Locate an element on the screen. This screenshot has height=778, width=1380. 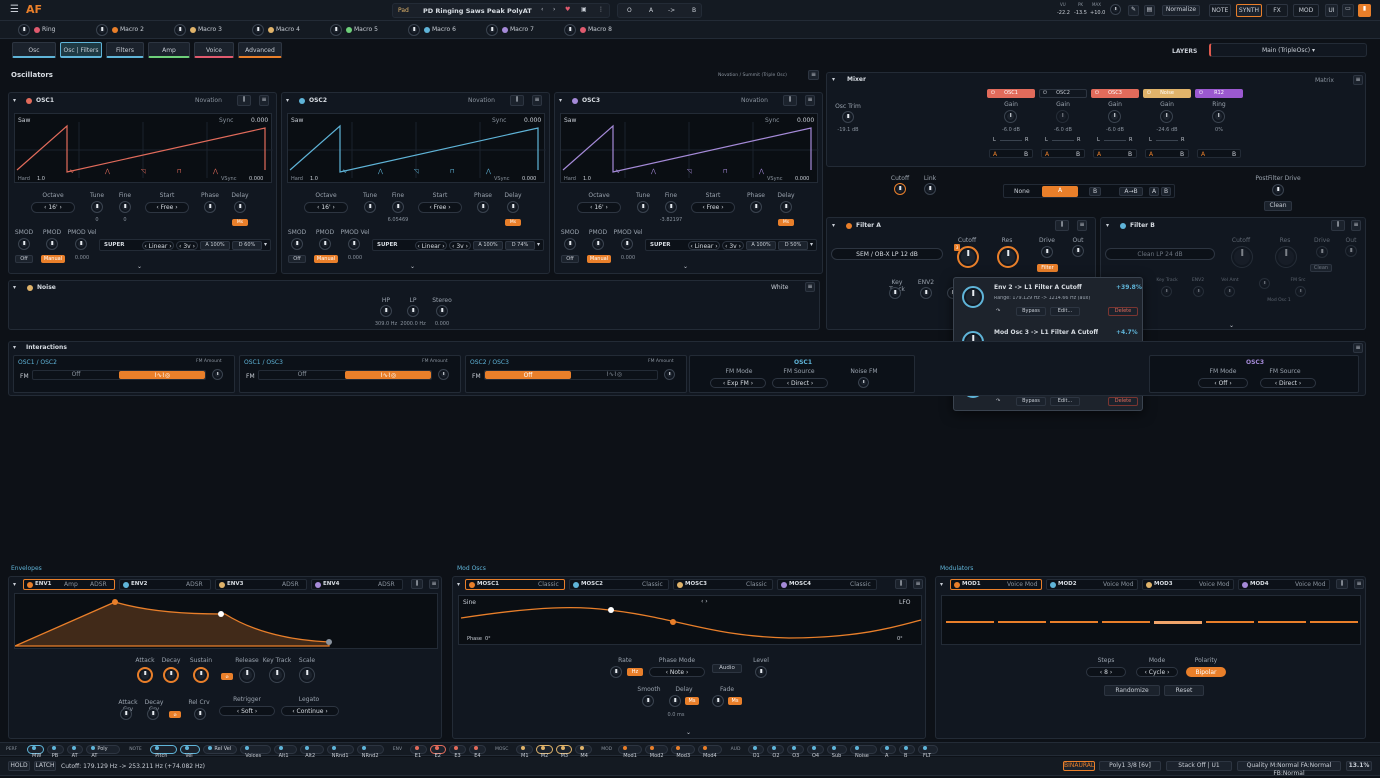
filter-b-env2-knob is located at coordinates (1198, 291).